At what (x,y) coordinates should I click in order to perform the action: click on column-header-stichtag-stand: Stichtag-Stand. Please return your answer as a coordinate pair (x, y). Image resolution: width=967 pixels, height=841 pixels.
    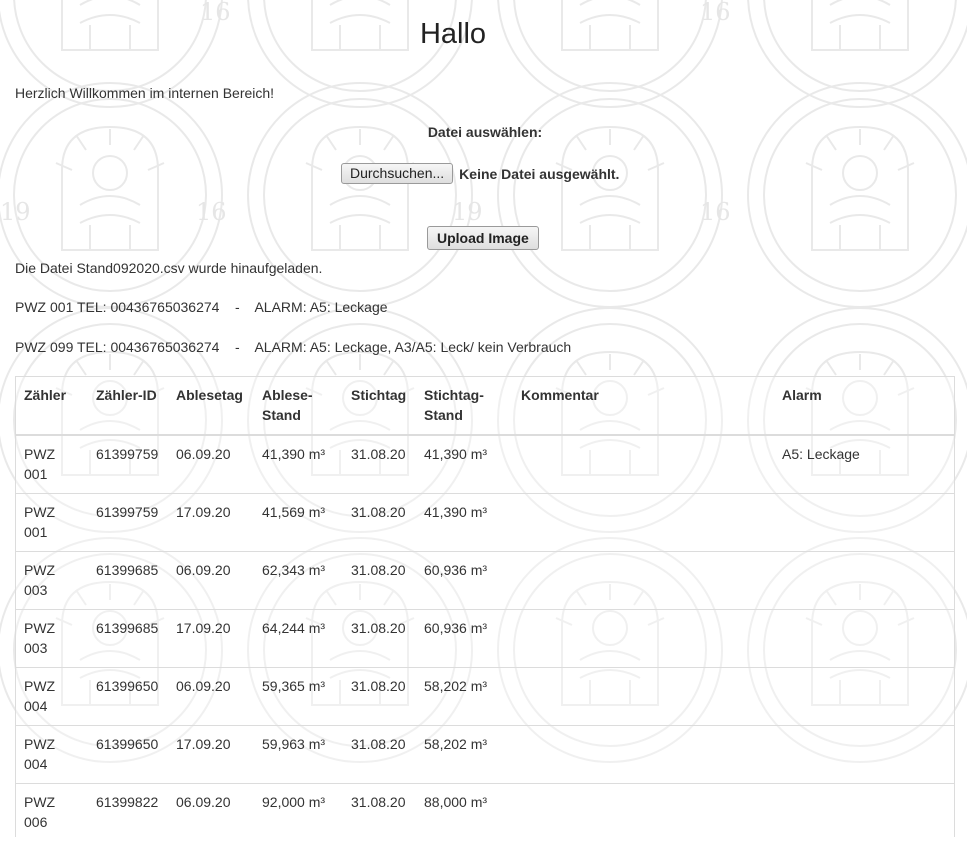
    Looking at the image, I should click on (464, 406).